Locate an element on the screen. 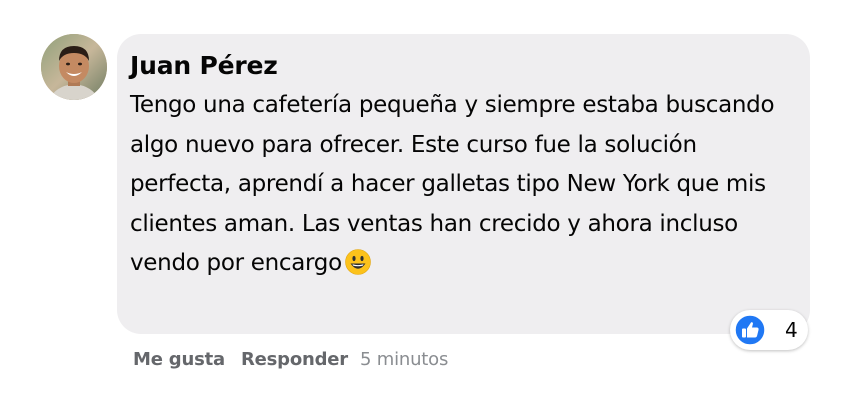 This screenshot has width=851, height=415. comment-actions: Me gusta Responder 5 minutos is located at coordinates (290, 360).